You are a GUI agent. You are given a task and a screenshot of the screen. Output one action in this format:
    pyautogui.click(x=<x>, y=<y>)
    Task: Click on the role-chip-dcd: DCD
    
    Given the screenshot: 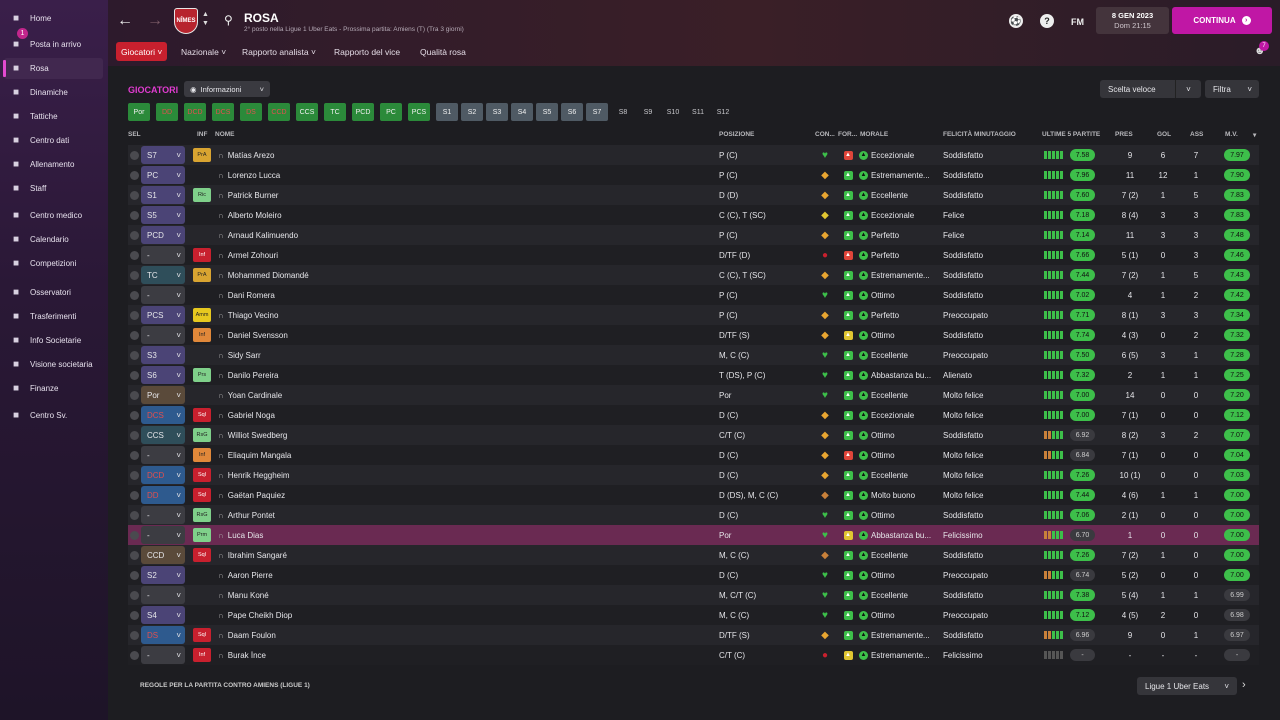 What is the action you would take?
    pyautogui.click(x=195, y=112)
    